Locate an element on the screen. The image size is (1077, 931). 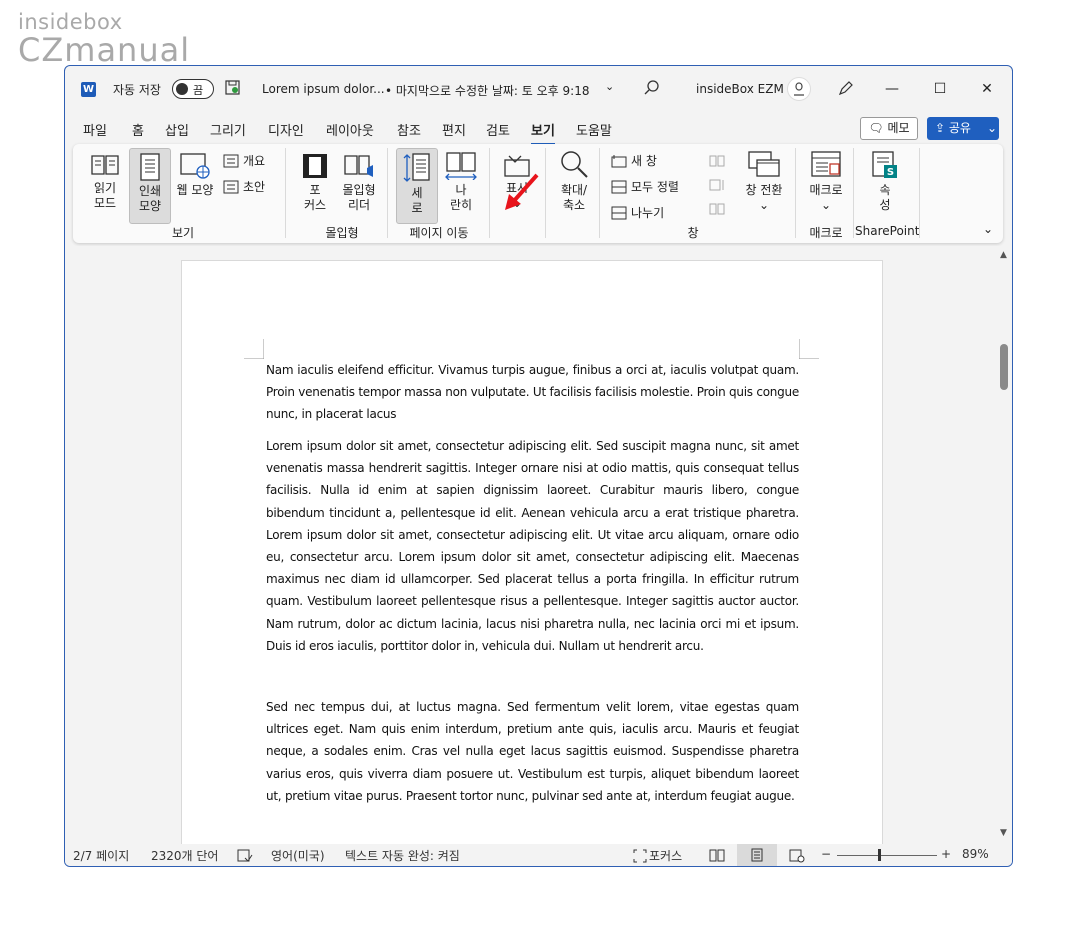
new-window-button: 새 창 is located at coordinates (634, 160).